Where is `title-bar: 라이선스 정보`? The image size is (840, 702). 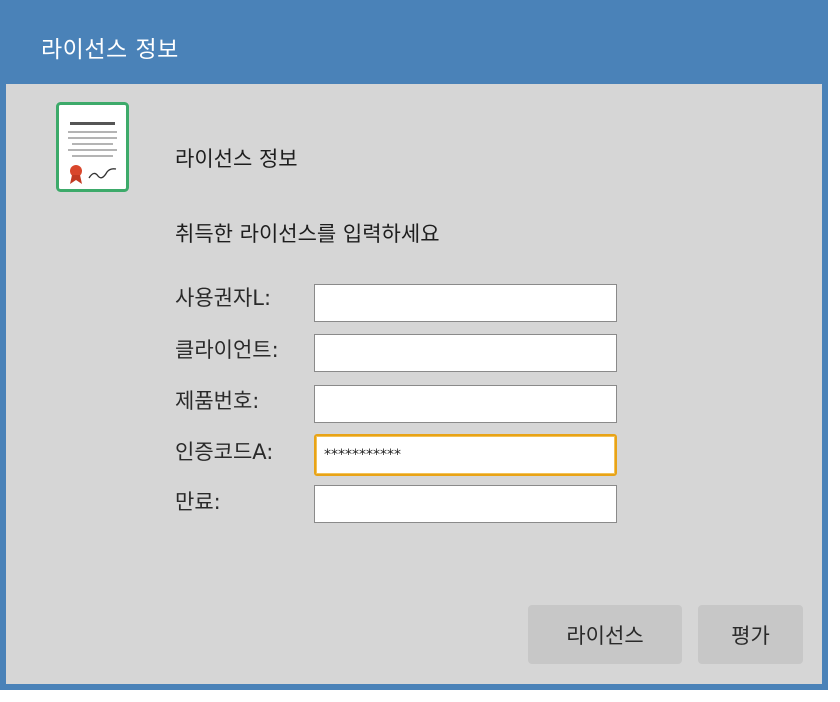 title-bar: 라이선스 정보 is located at coordinates (414, 42).